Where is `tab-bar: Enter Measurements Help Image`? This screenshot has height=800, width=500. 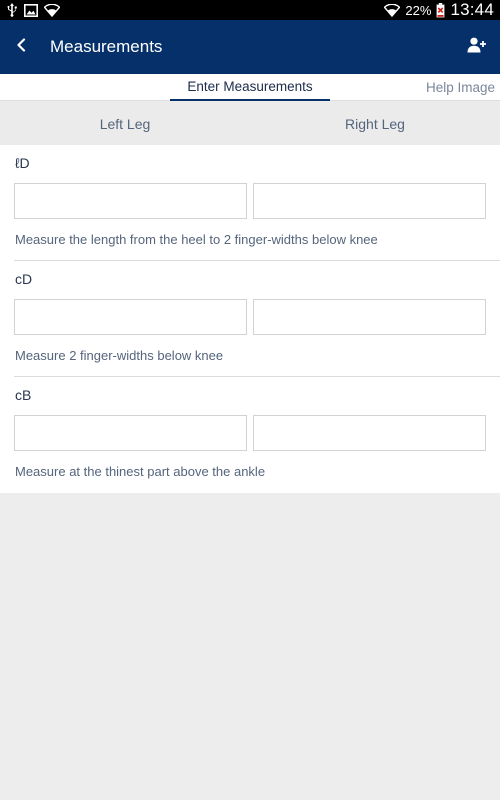 tab-bar: Enter Measurements Help Image is located at coordinates (250, 87).